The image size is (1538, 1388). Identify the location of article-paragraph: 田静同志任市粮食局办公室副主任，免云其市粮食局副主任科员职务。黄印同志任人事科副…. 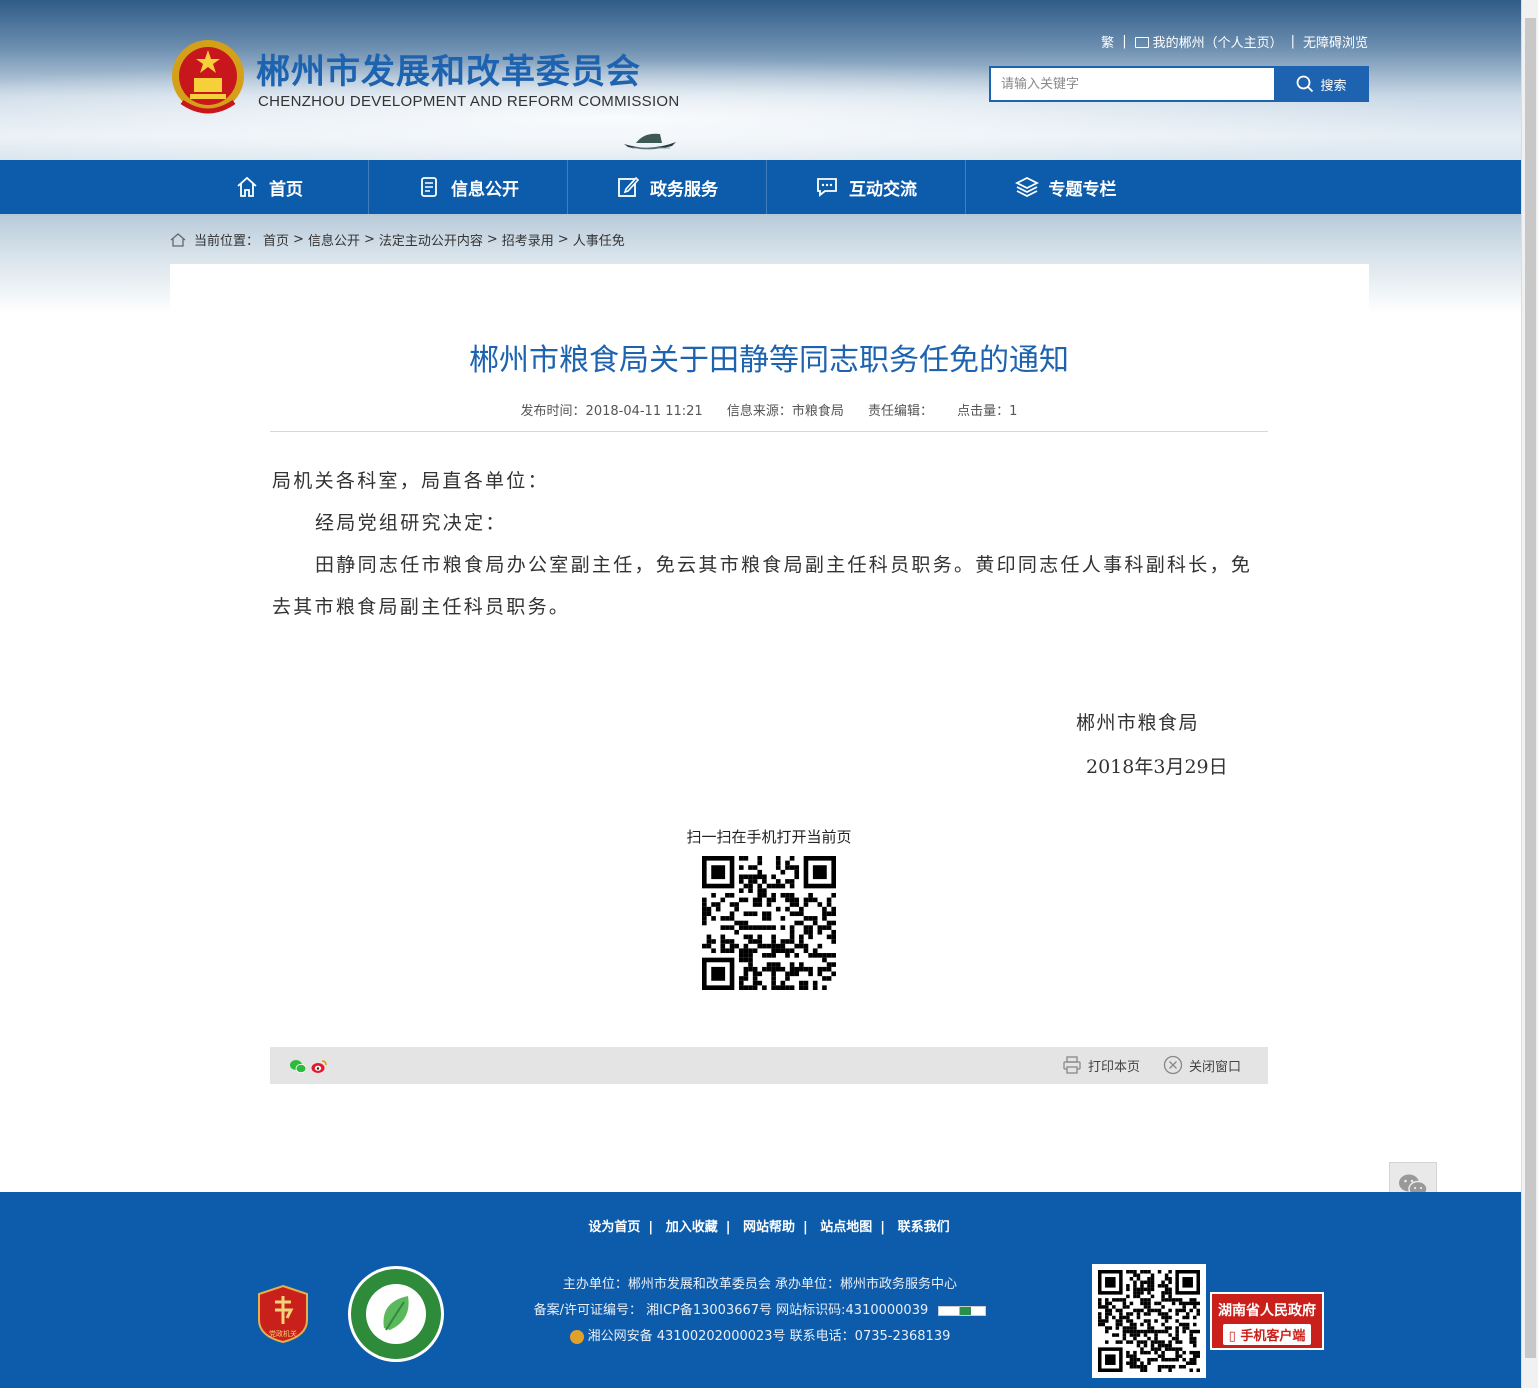
(762, 586).